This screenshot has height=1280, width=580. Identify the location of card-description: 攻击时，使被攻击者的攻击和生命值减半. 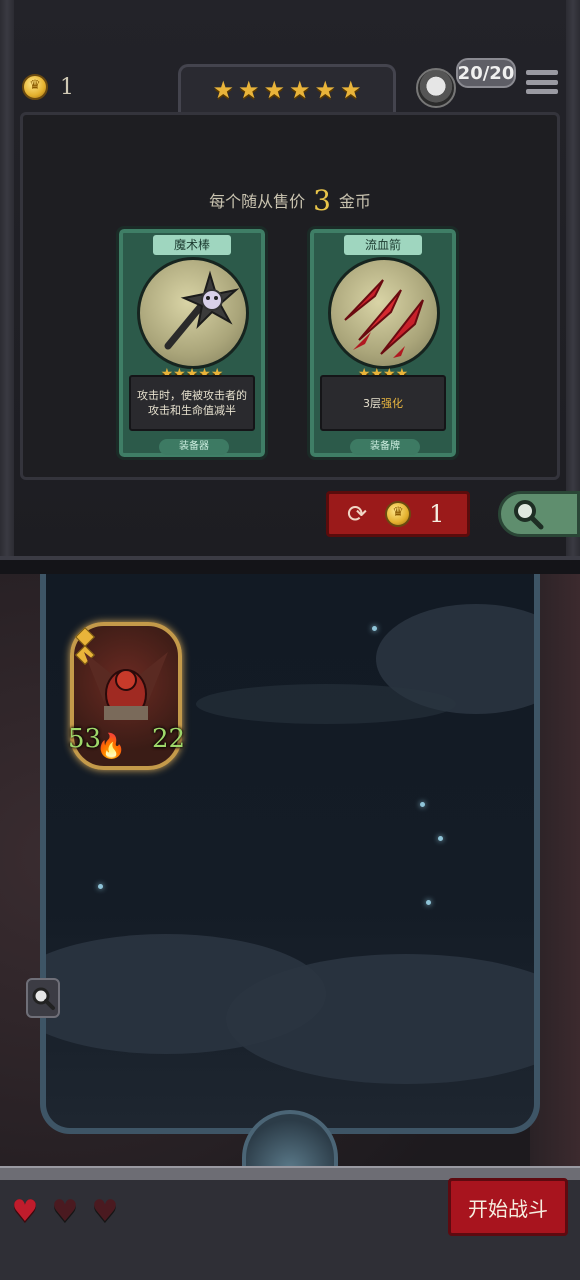
(192, 403).